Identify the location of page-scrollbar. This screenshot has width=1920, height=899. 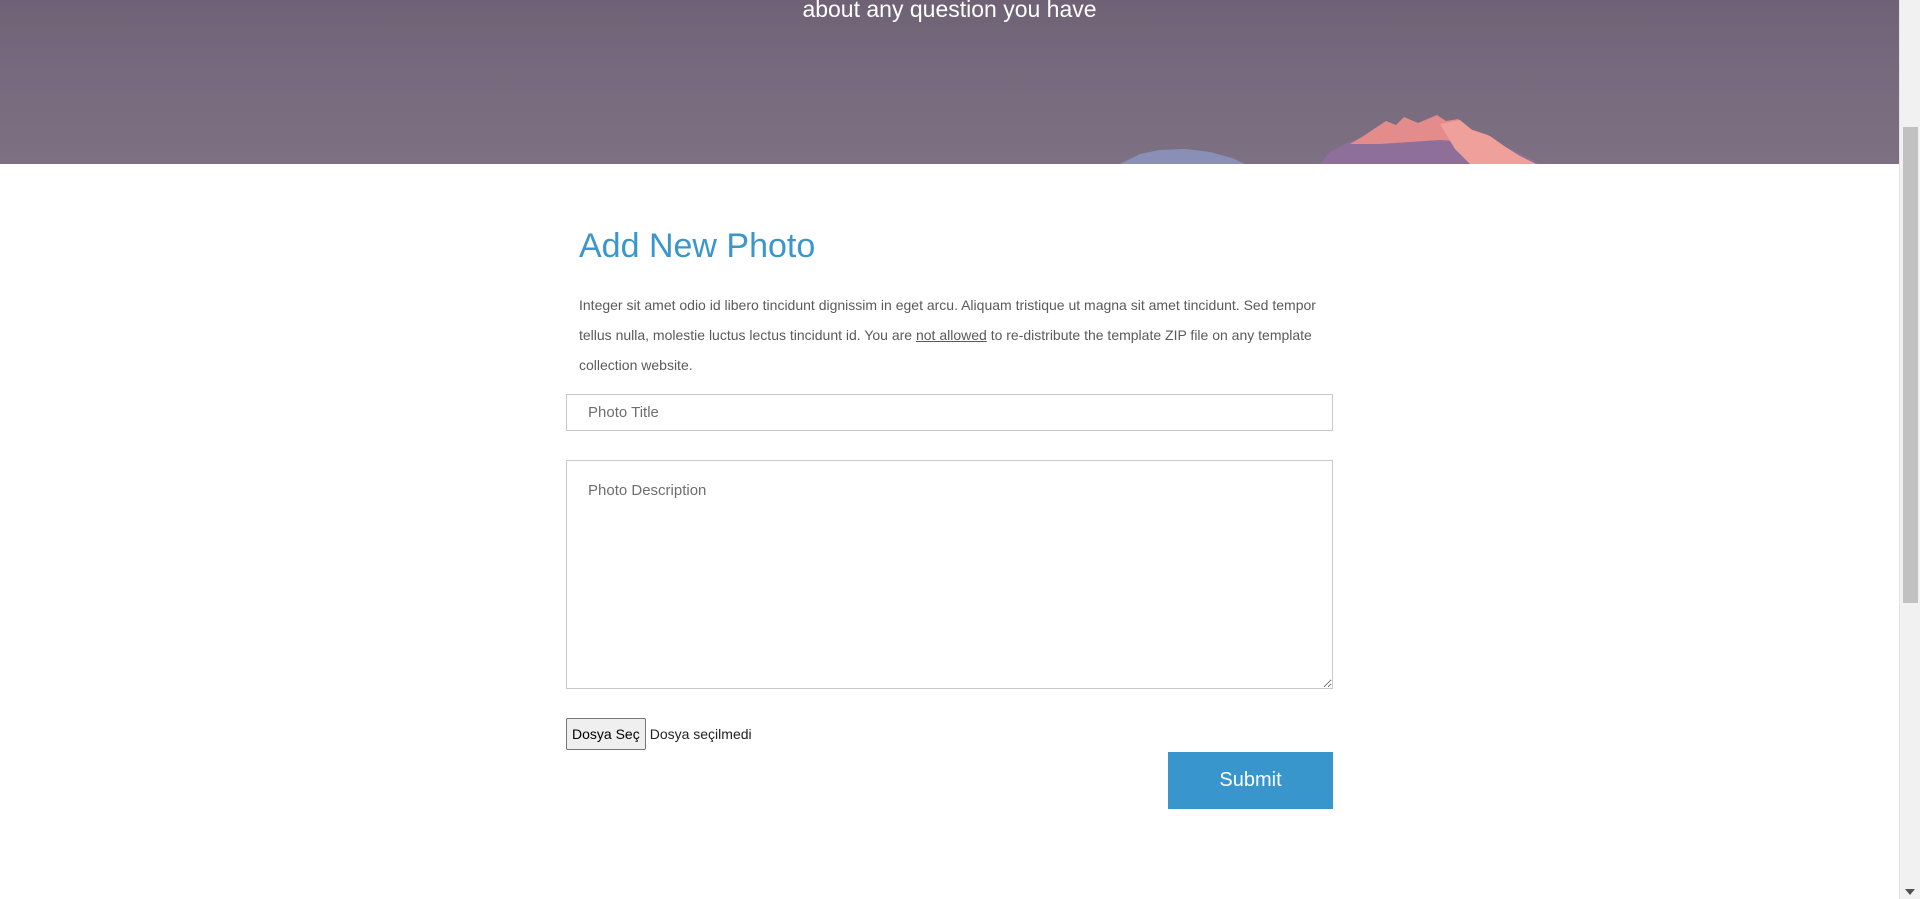
(1909, 449).